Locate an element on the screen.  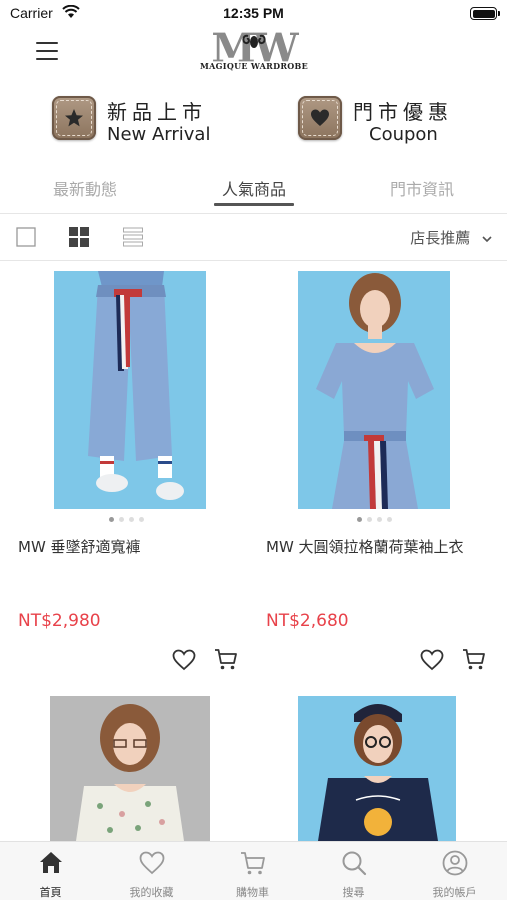
nav-search: 搜尋 is located at coordinates (353, 871).